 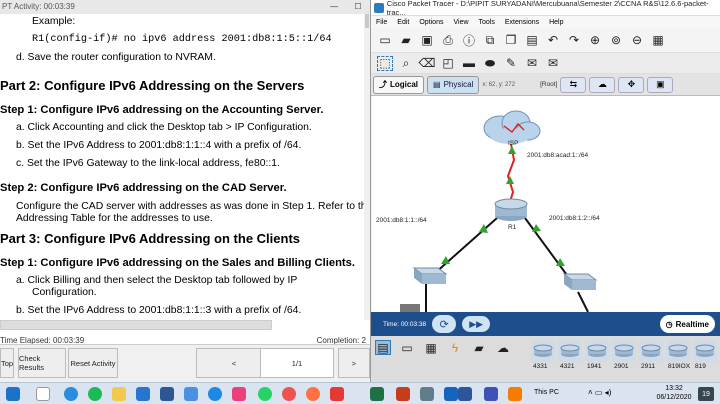 I want to click on firefox-icon, so click(x=313, y=394).